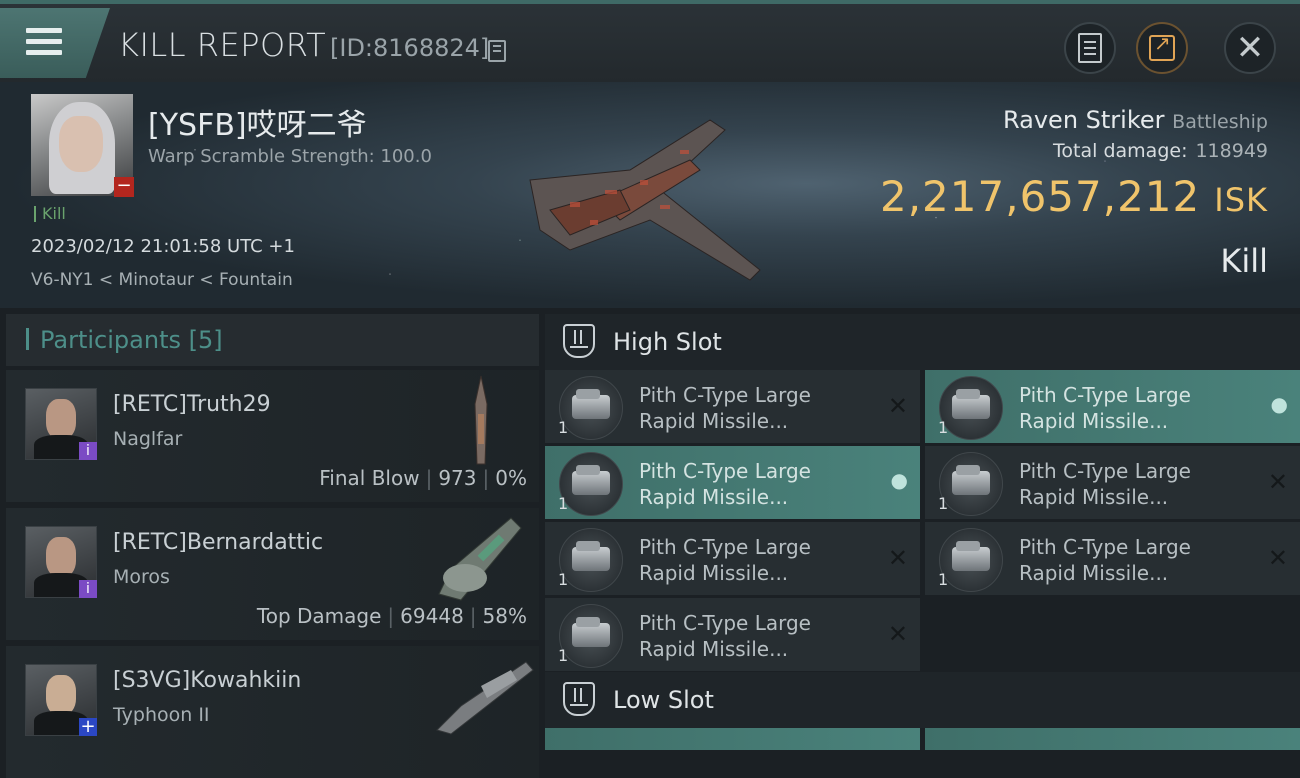  I want to click on share-button, so click(1162, 48).